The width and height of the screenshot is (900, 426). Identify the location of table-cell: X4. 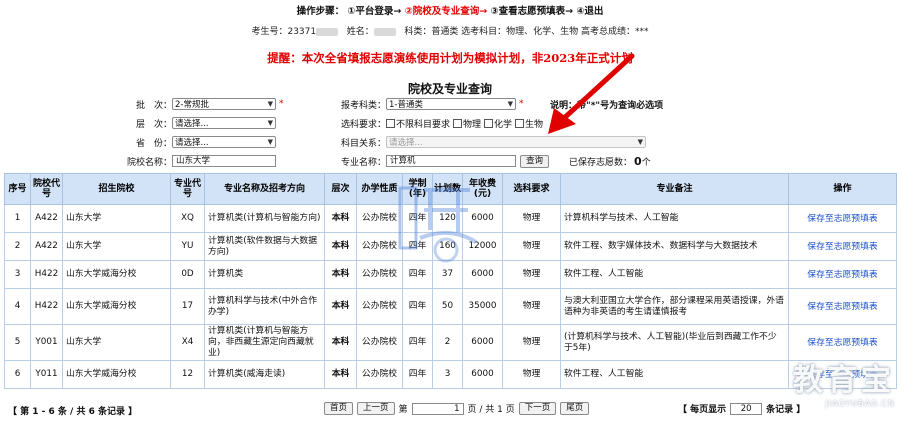
(187, 342).